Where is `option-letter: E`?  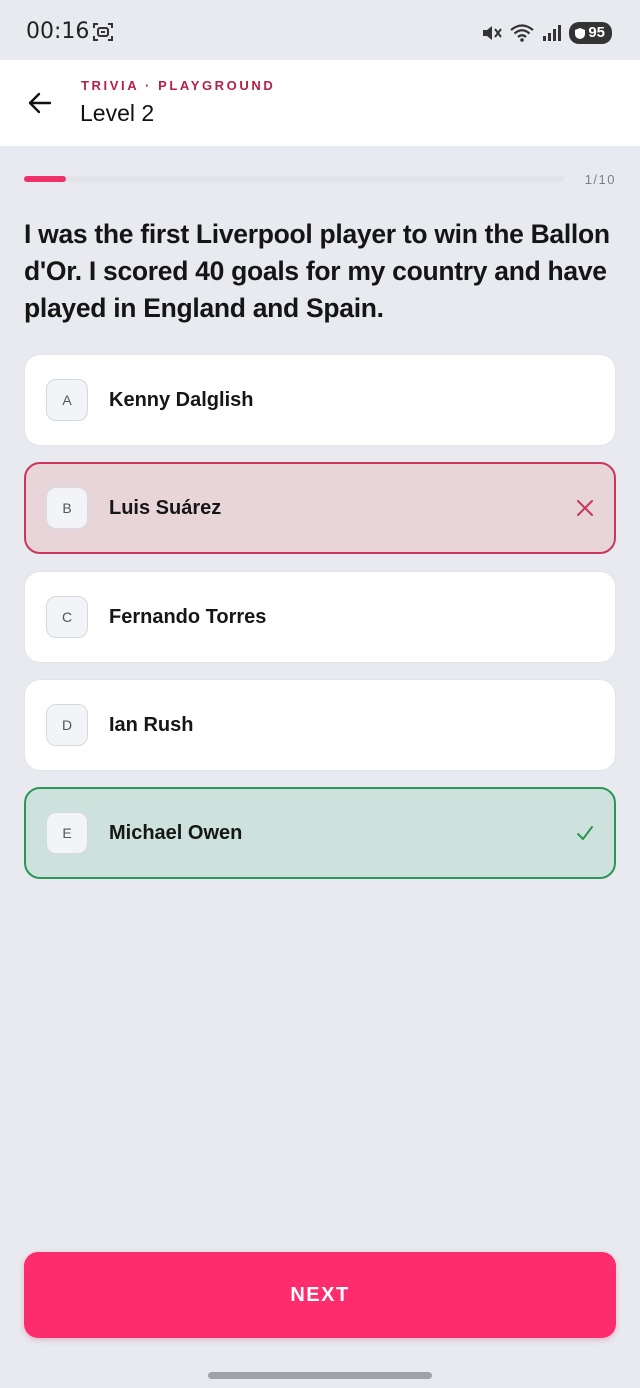 option-letter: E is located at coordinates (67, 833).